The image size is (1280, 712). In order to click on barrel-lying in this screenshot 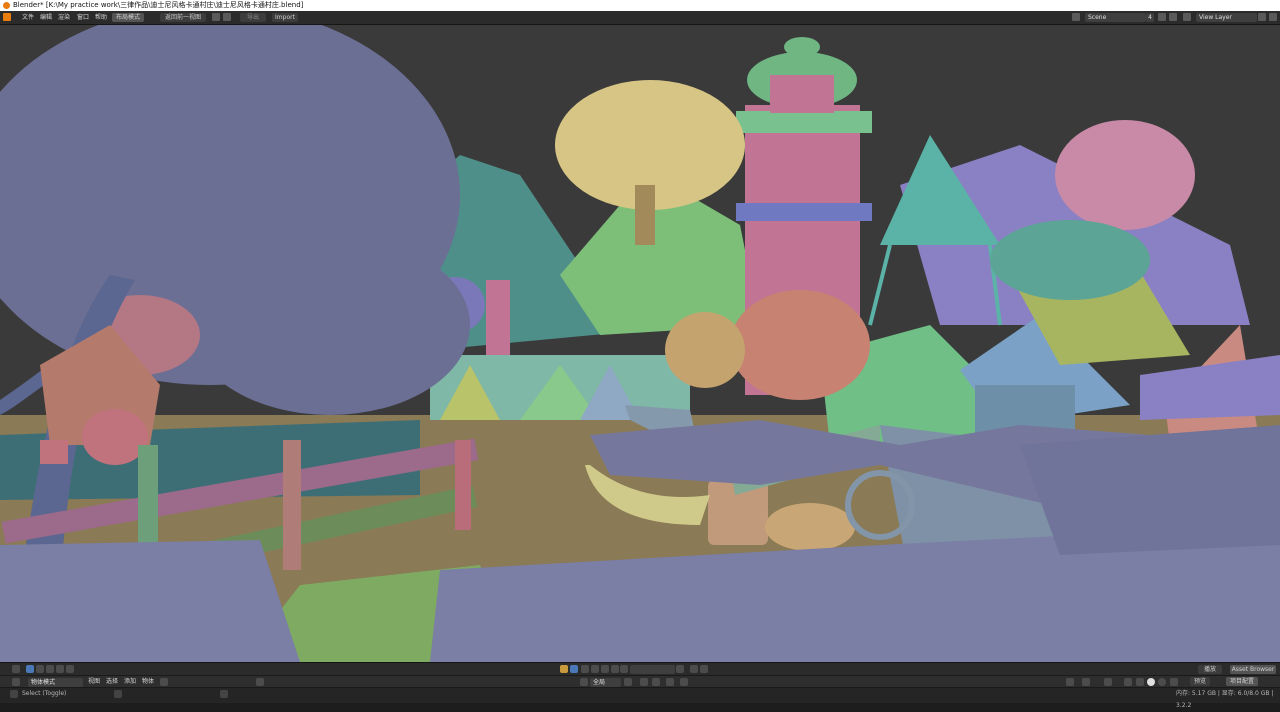, I will do `click(810, 527)`.